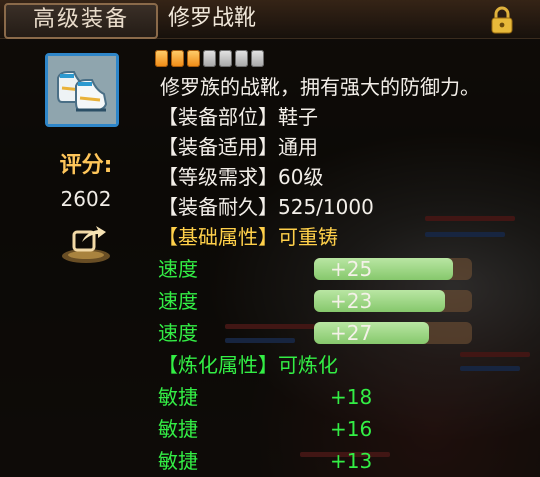  What do you see at coordinates (218, 207) in the screenshot?
I see `info-row-key: 装备耐久` at bounding box center [218, 207].